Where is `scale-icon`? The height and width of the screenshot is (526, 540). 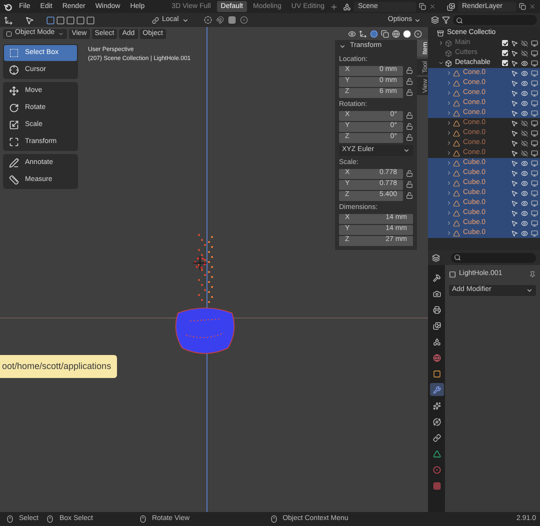 scale-icon is located at coordinates (14, 125).